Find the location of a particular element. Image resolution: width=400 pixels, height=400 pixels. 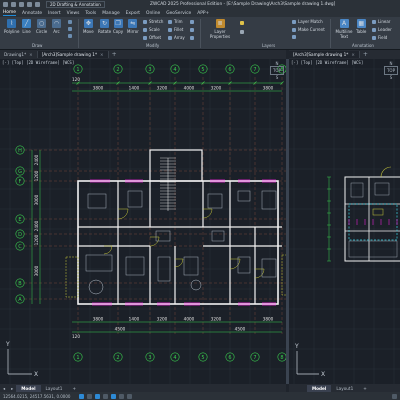

erase-icon is located at coordinates (192, 22).